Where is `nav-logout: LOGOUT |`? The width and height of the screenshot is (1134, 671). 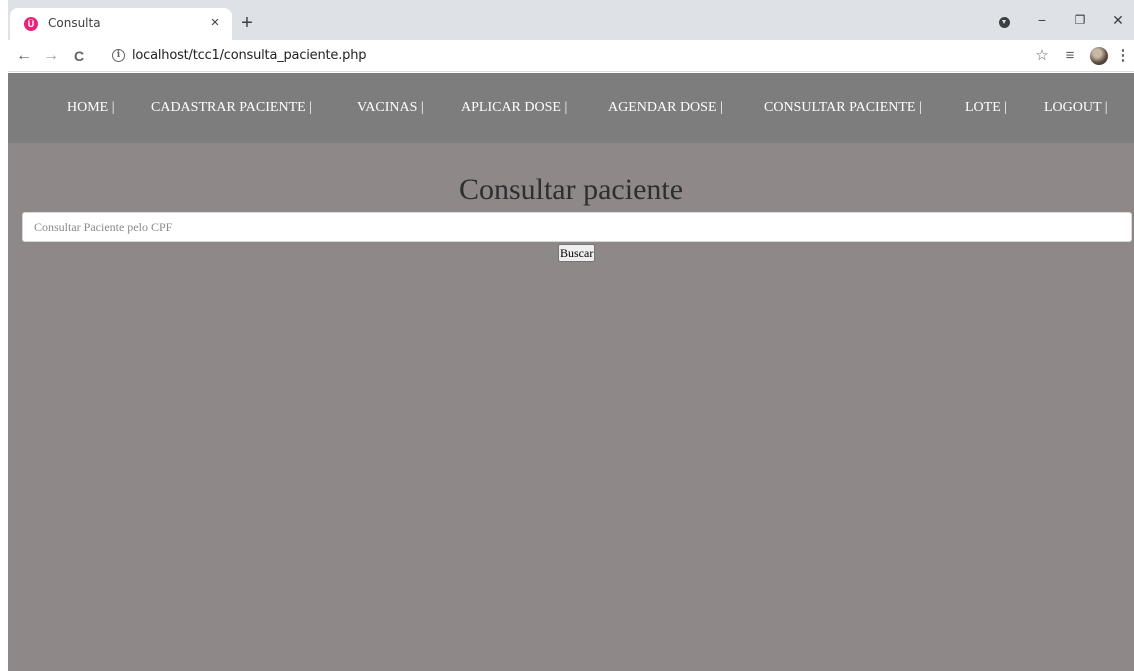 nav-logout: LOGOUT | is located at coordinates (1076, 108).